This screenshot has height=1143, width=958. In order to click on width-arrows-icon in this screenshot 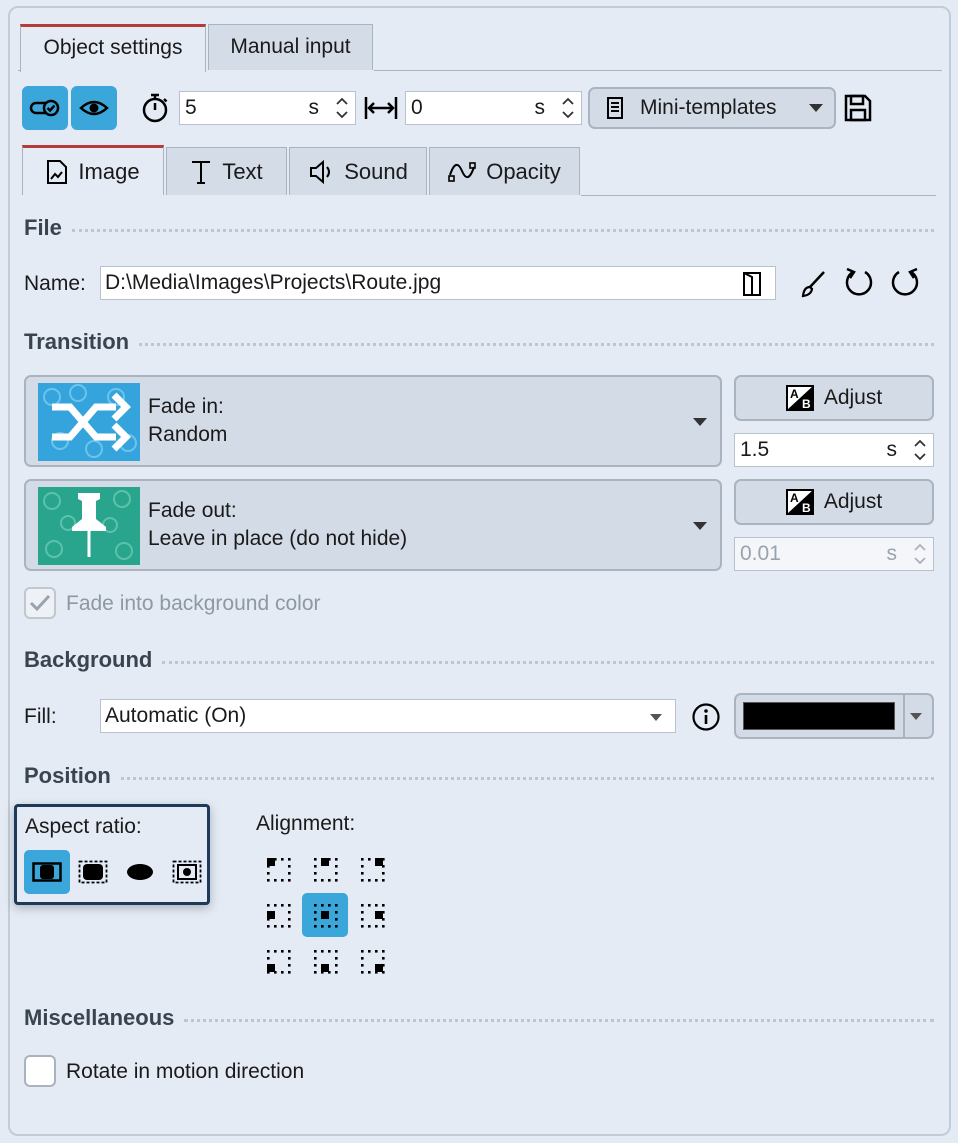, I will do `click(381, 108)`.